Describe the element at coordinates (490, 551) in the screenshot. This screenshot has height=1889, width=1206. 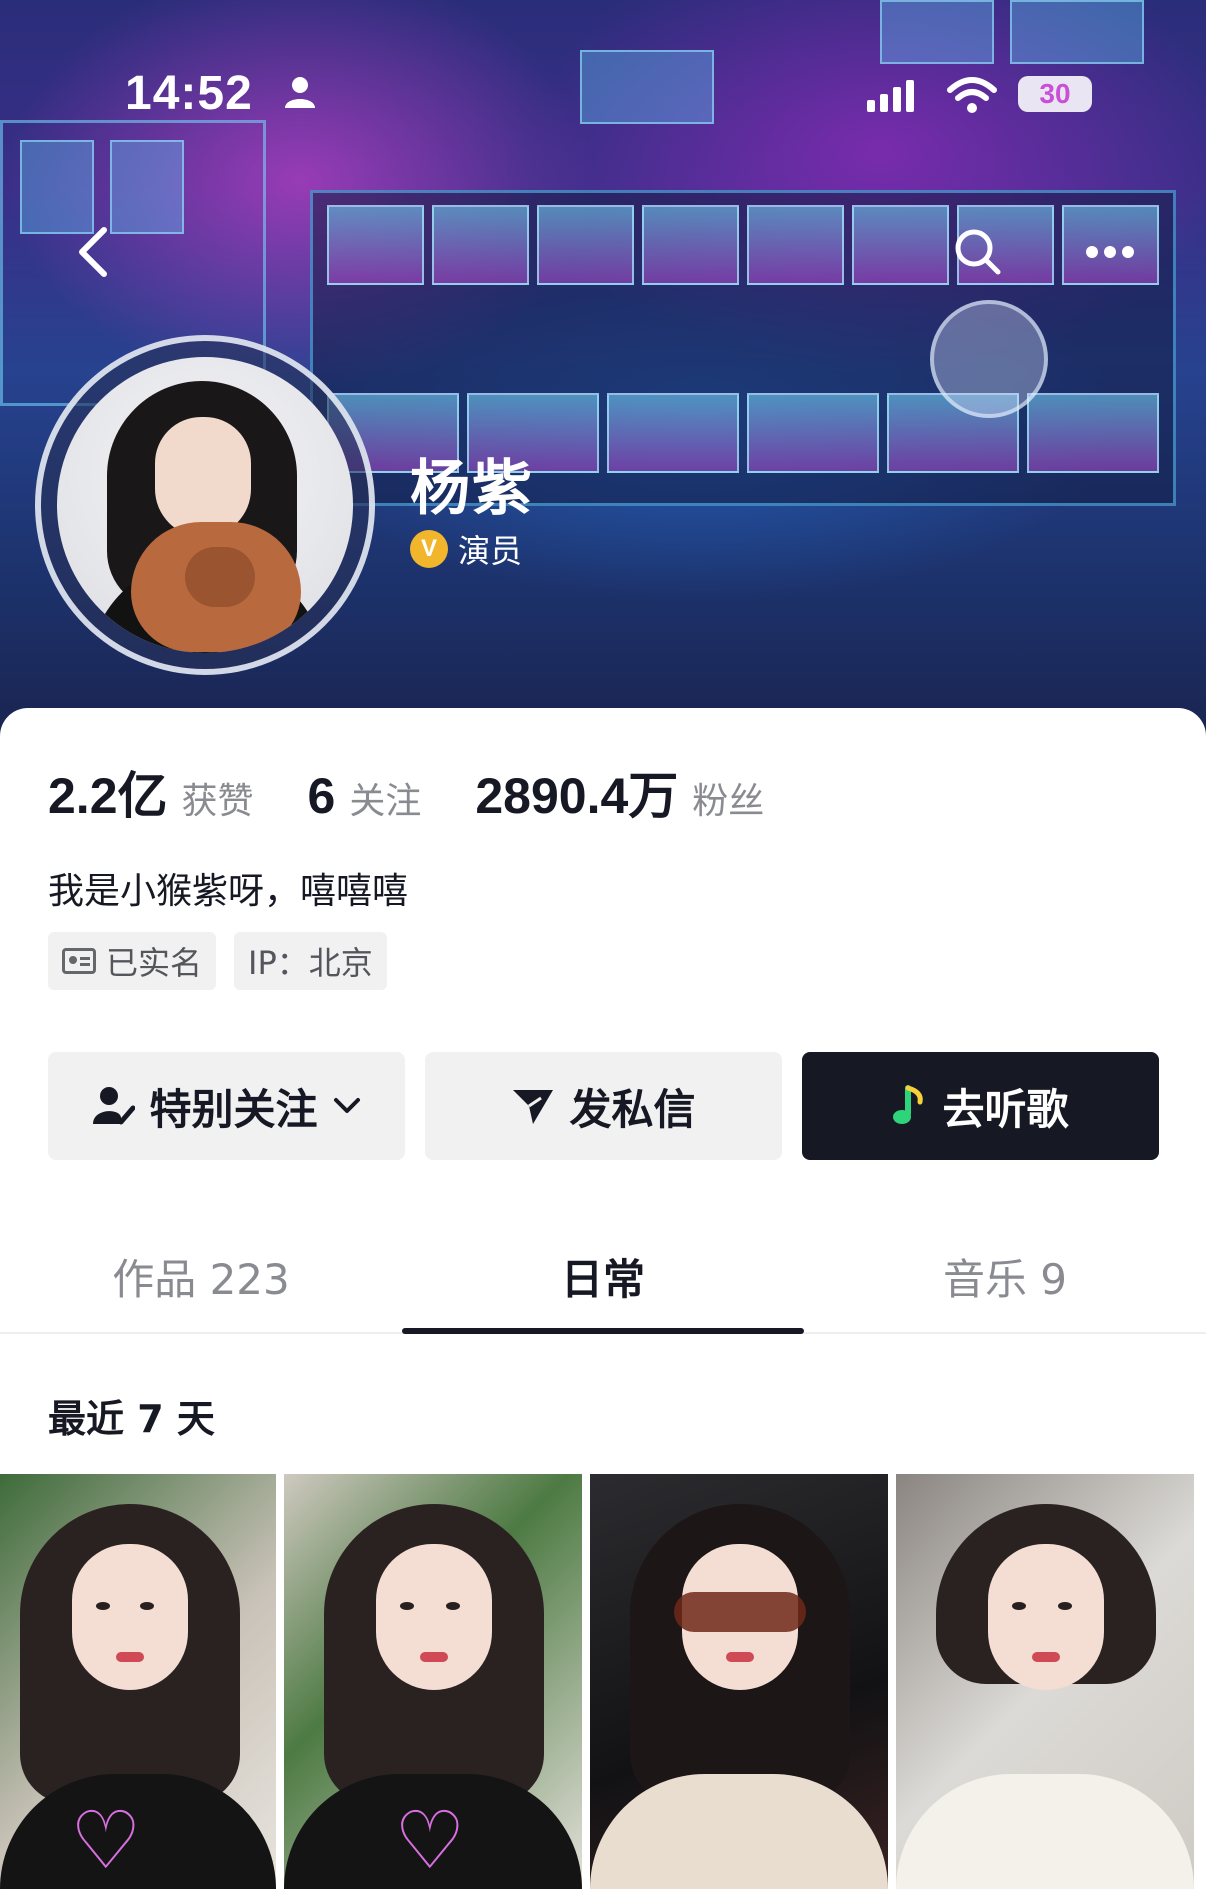
I see `badge-label: 演员` at that location.